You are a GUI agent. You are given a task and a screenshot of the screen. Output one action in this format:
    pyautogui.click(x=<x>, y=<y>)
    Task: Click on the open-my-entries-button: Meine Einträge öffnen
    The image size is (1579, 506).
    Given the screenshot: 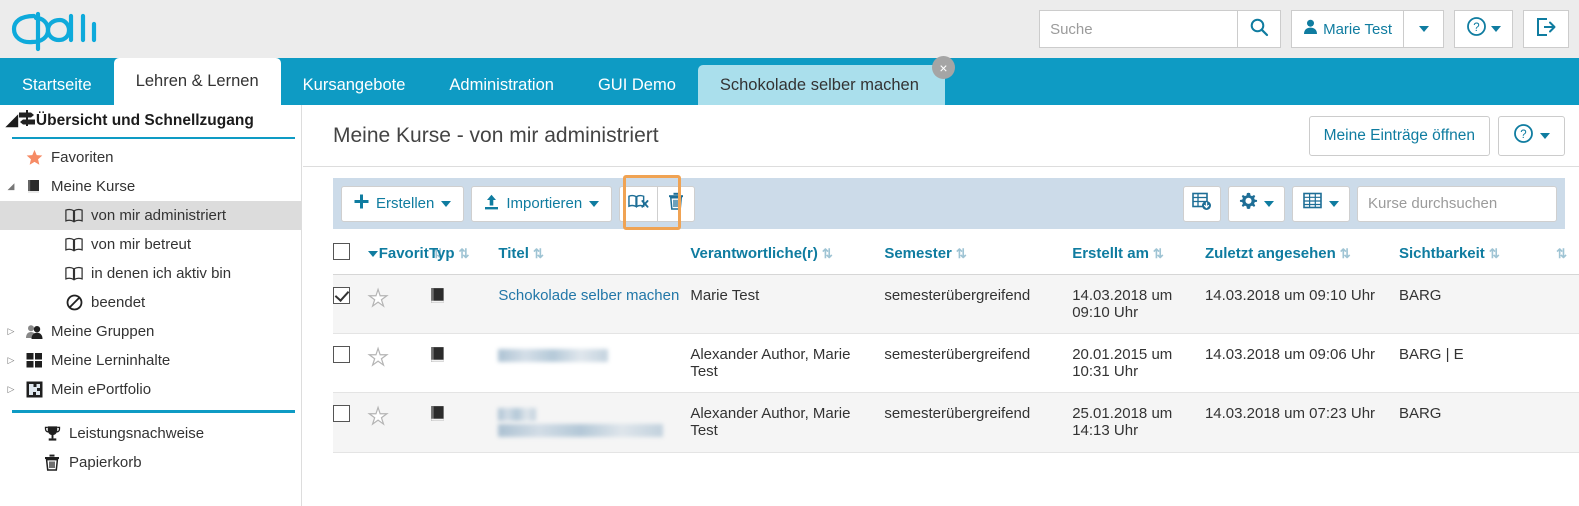 What is the action you would take?
    pyautogui.click(x=1399, y=135)
    